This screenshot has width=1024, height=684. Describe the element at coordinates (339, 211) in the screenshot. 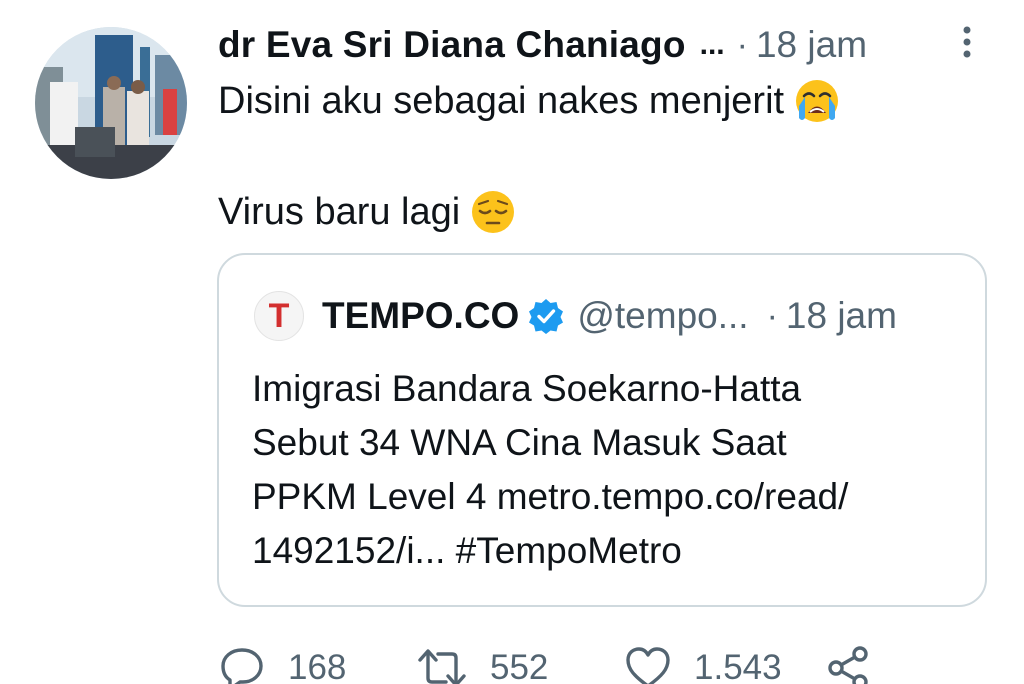

I see `tweet-text: Virus baru lagi` at that location.